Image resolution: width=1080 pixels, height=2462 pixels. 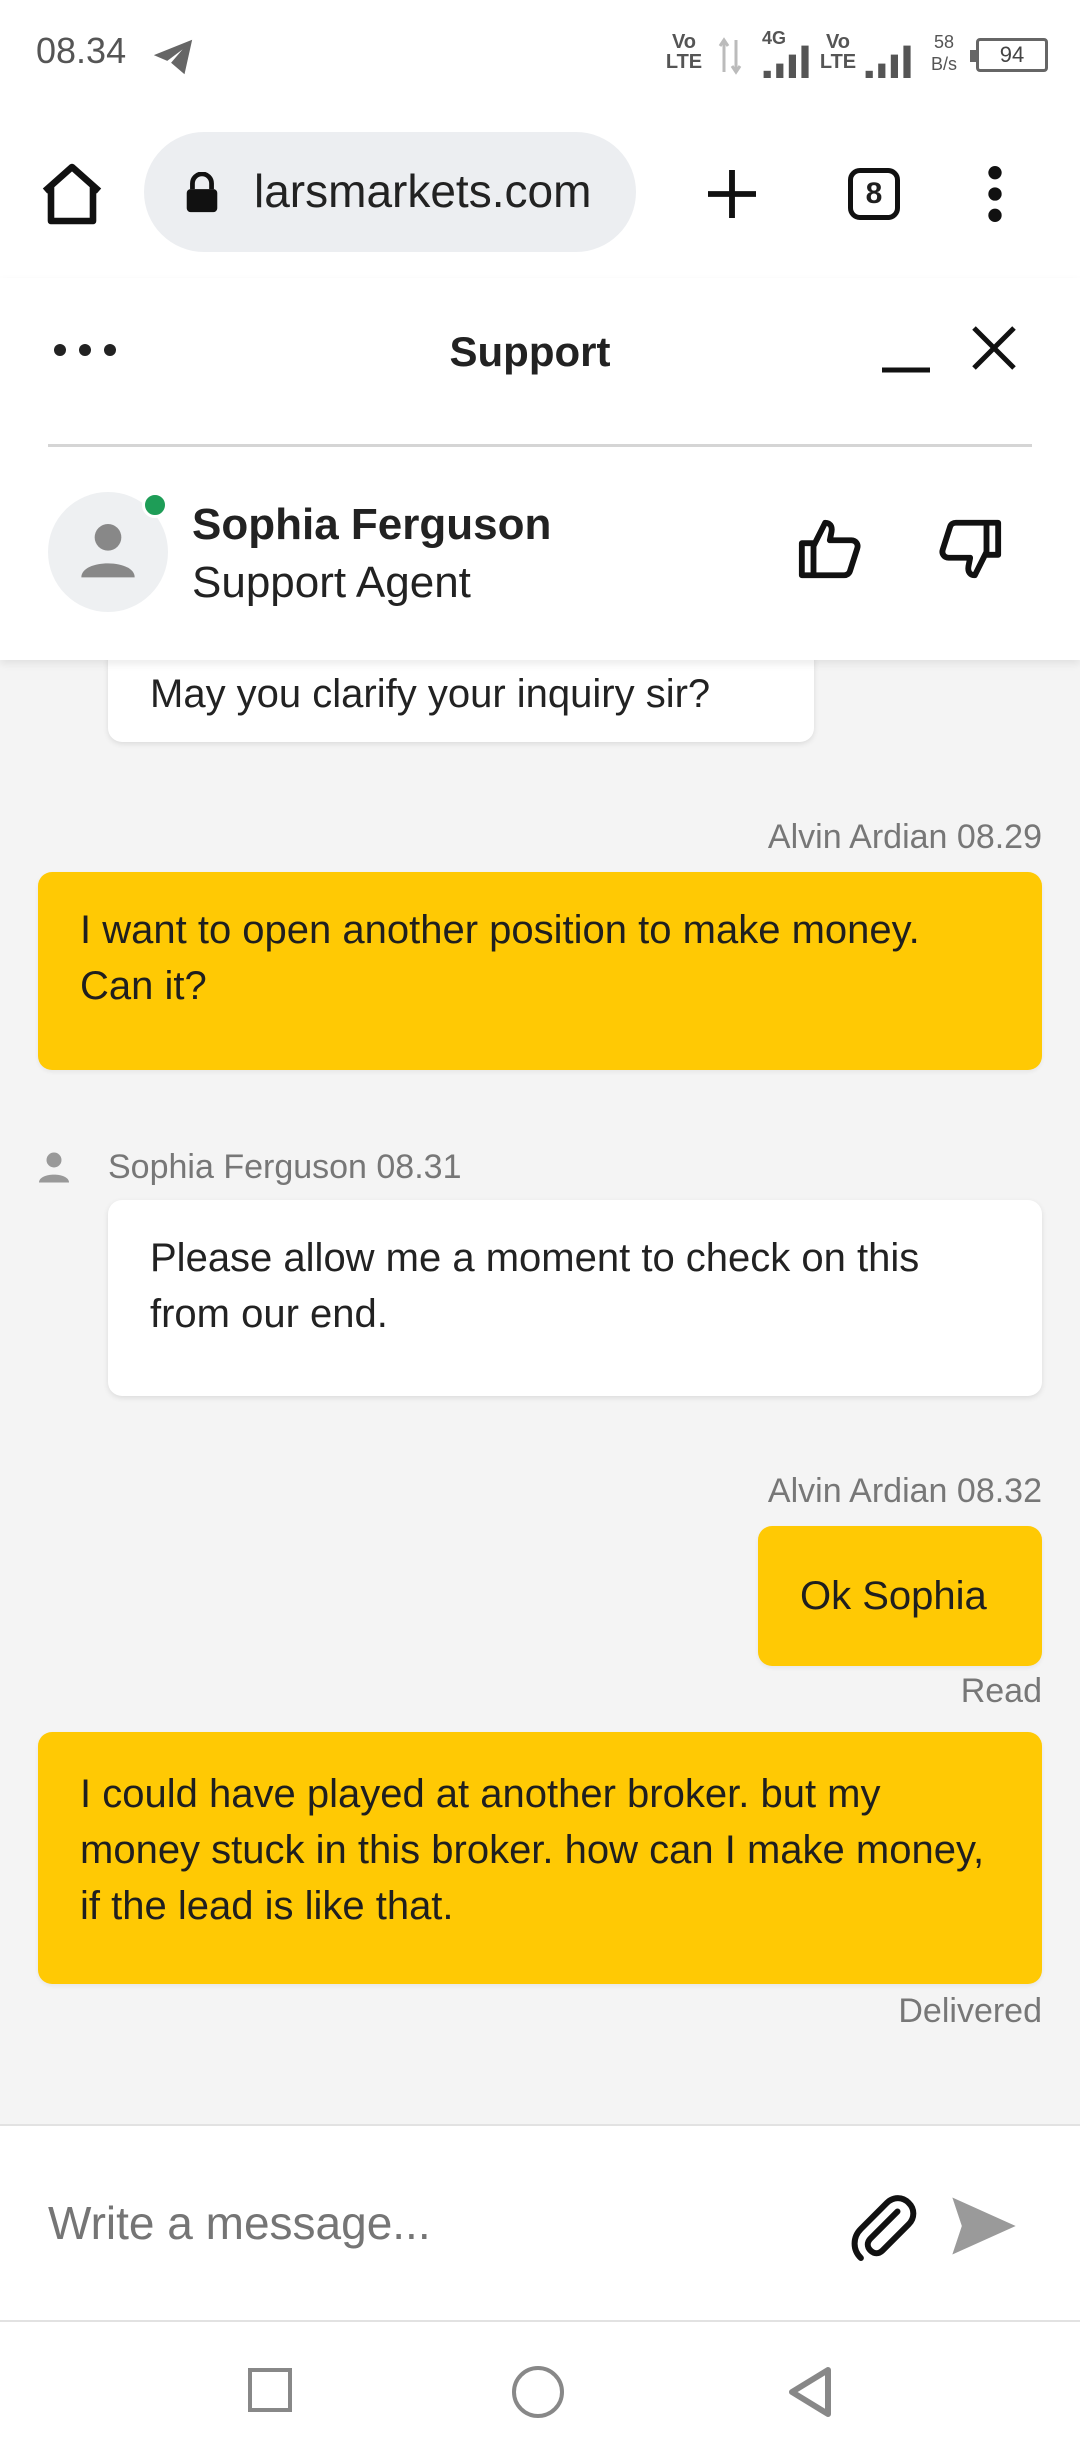 I want to click on online-status-dot, so click(x=155, y=505).